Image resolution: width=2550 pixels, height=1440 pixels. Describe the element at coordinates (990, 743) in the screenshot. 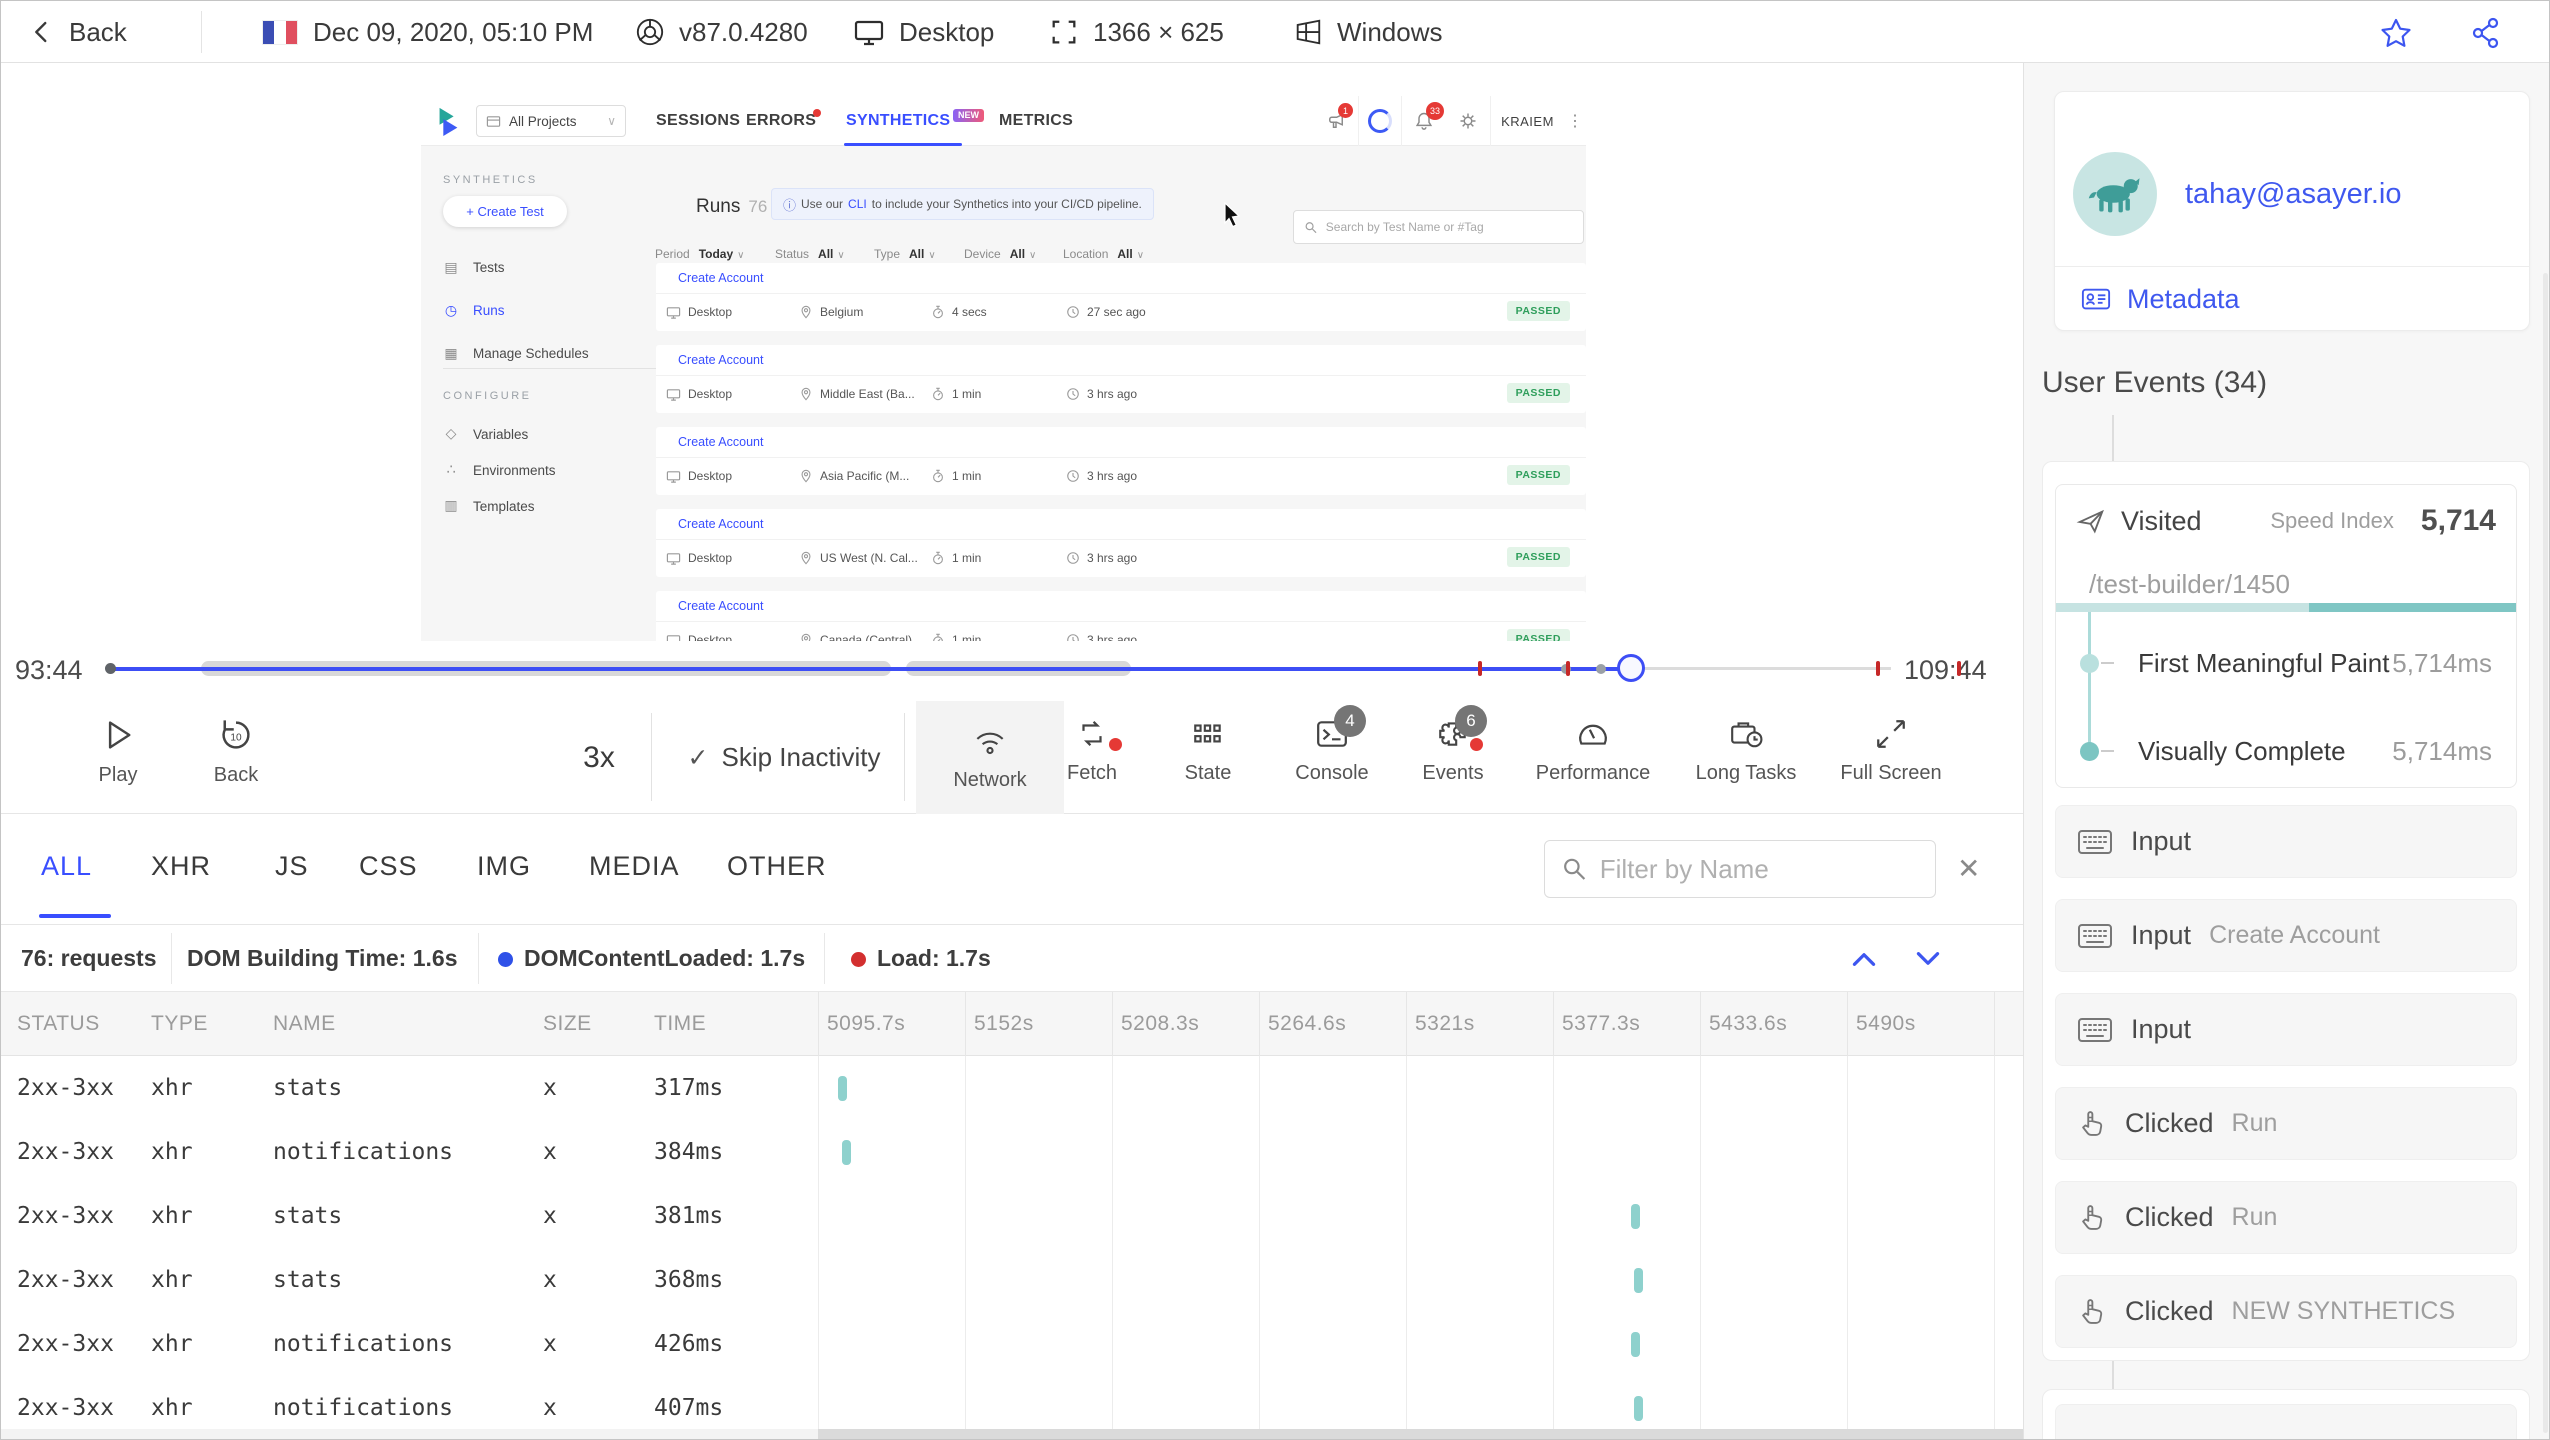

I see `network-wifi-icon` at that location.